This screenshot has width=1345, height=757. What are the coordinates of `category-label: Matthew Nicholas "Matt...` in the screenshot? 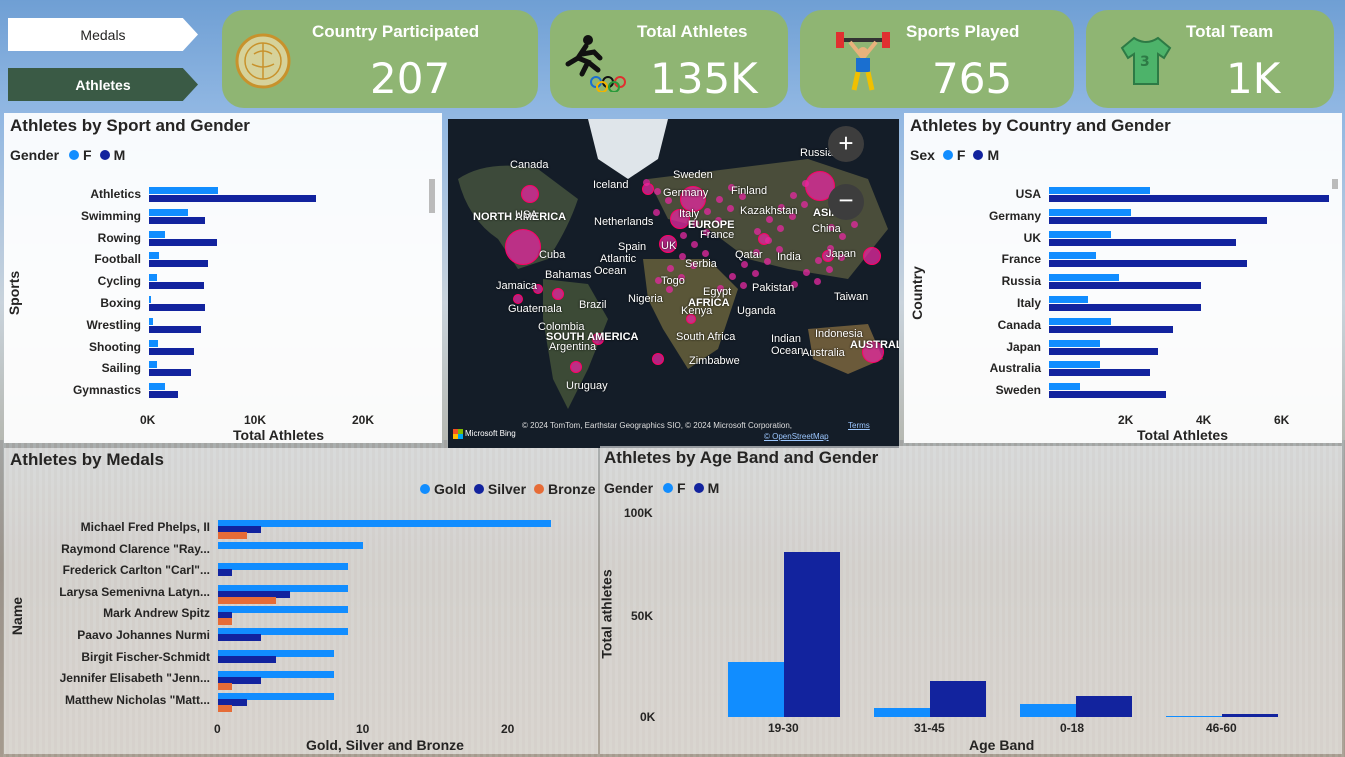 It's located at (137, 699).